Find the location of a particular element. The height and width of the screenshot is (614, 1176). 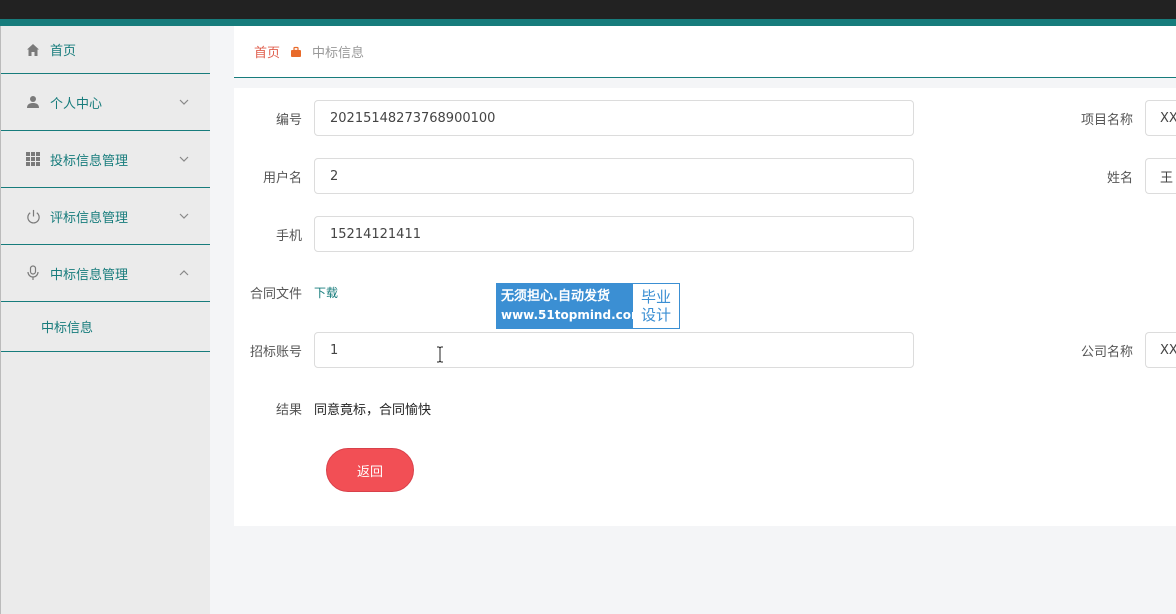

sidebar-item-bid-info: 投标信息管理 is located at coordinates (105, 159).